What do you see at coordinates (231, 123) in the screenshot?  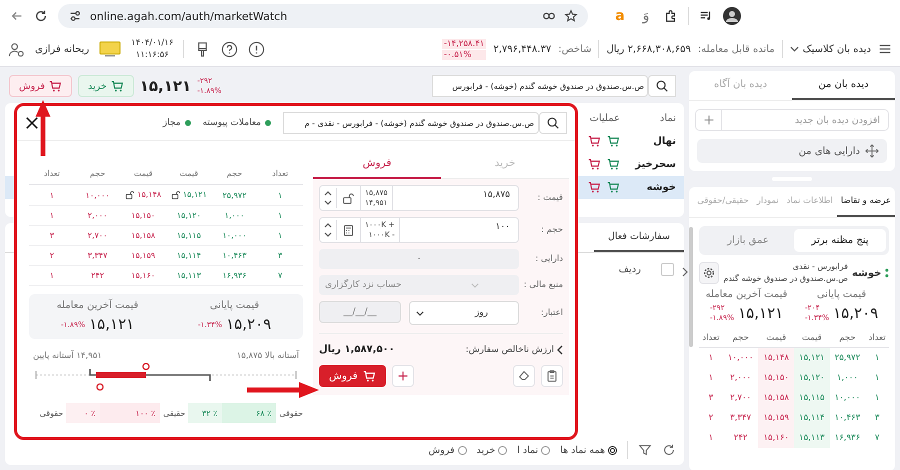 I see `status-label: معاملات پیوسته` at bounding box center [231, 123].